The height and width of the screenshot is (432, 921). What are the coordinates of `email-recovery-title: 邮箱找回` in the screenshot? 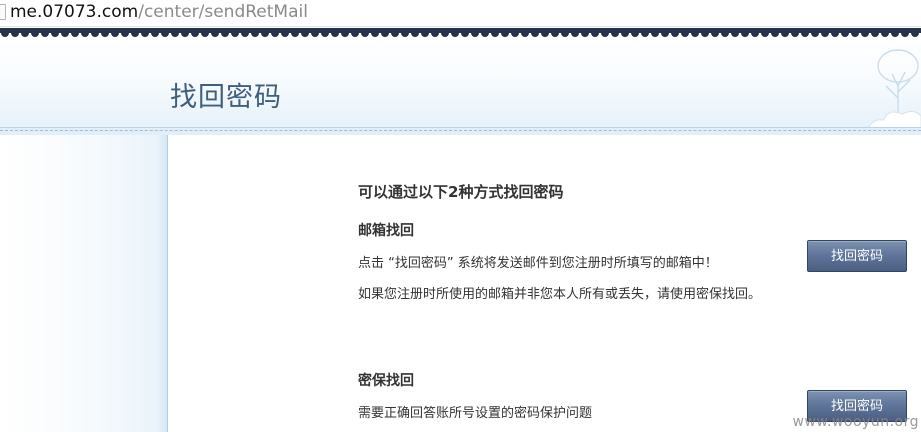 It's located at (386, 231).